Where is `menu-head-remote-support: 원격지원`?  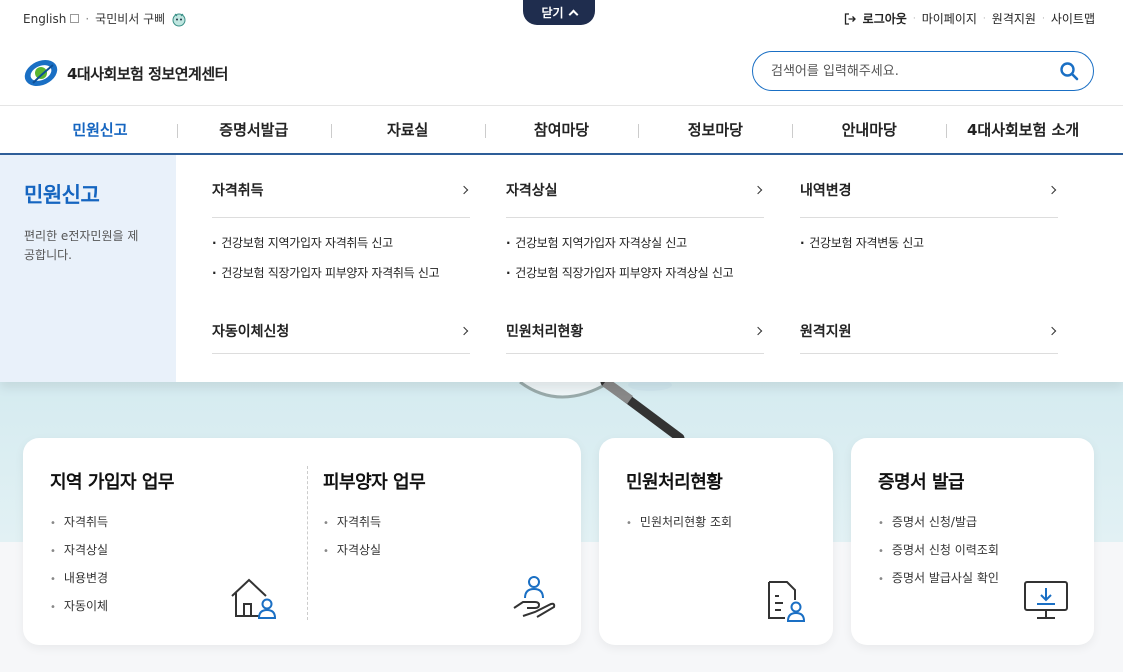 menu-head-remote-support: 원격지원 is located at coordinates (929, 331).